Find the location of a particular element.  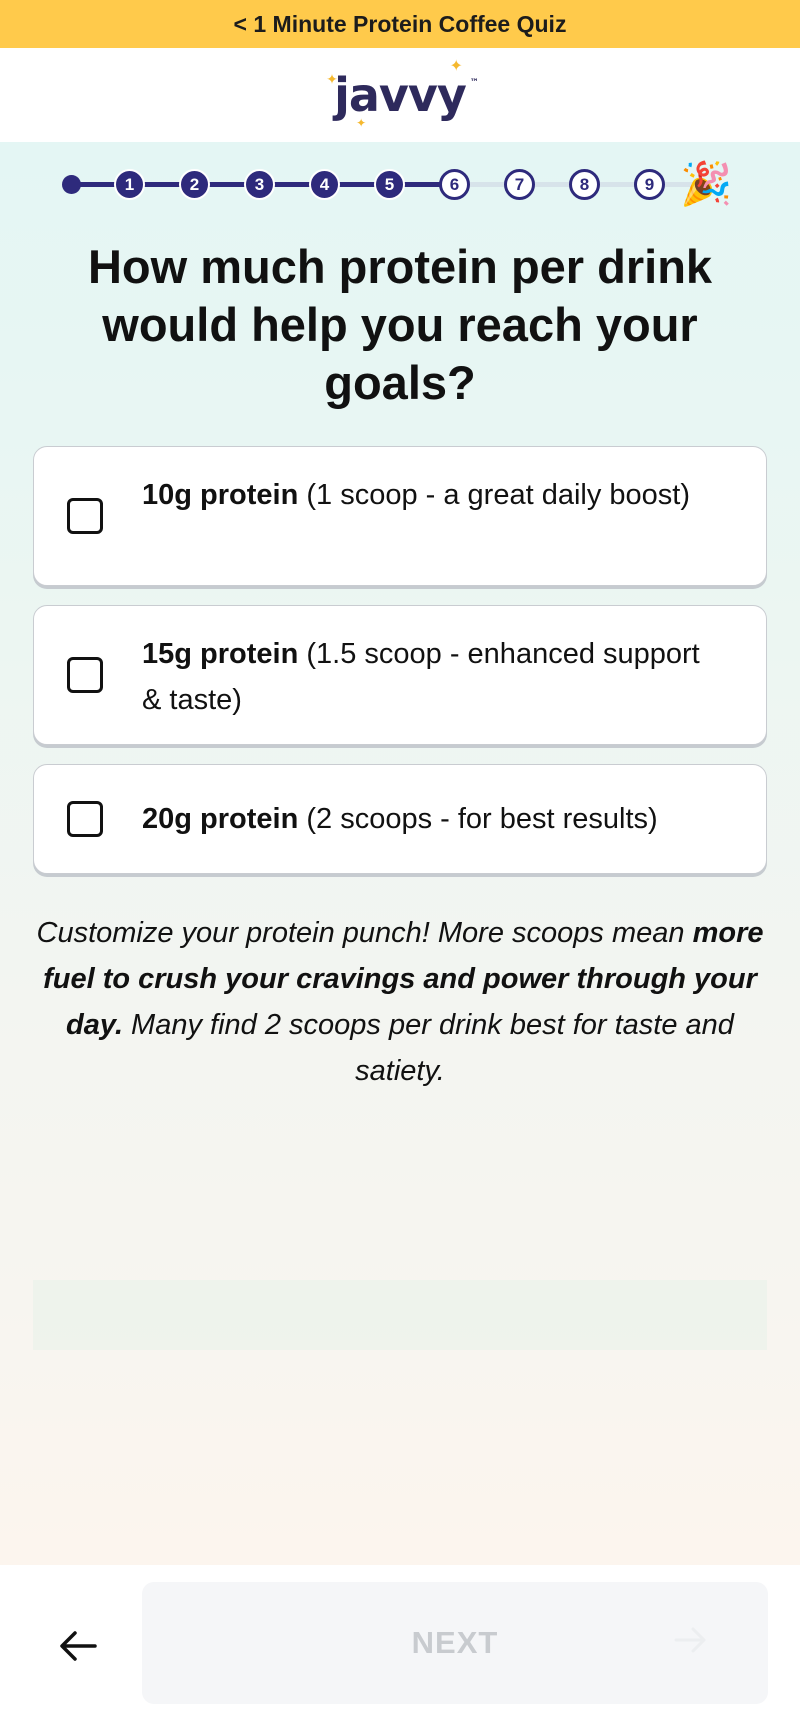

banner-text: < 1 Minute Protein Coffee Quiz is located at coordinates (400, 23).